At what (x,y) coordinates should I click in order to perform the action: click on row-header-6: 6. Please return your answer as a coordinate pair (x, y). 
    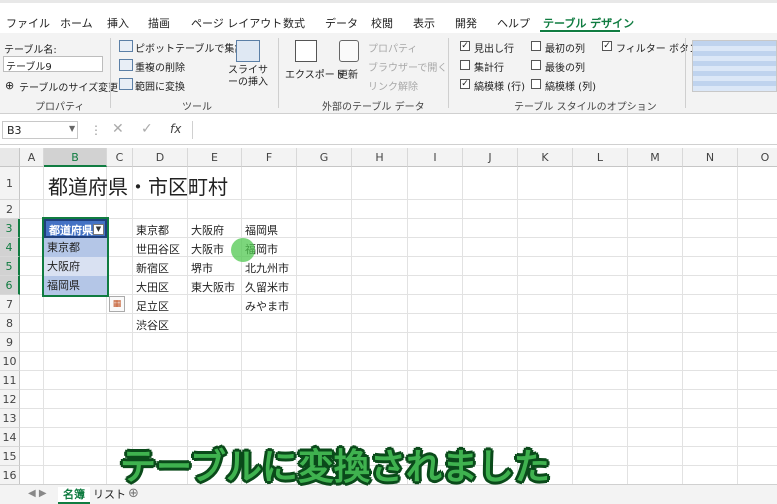
    Looking at the image, I should click on (10, 285).